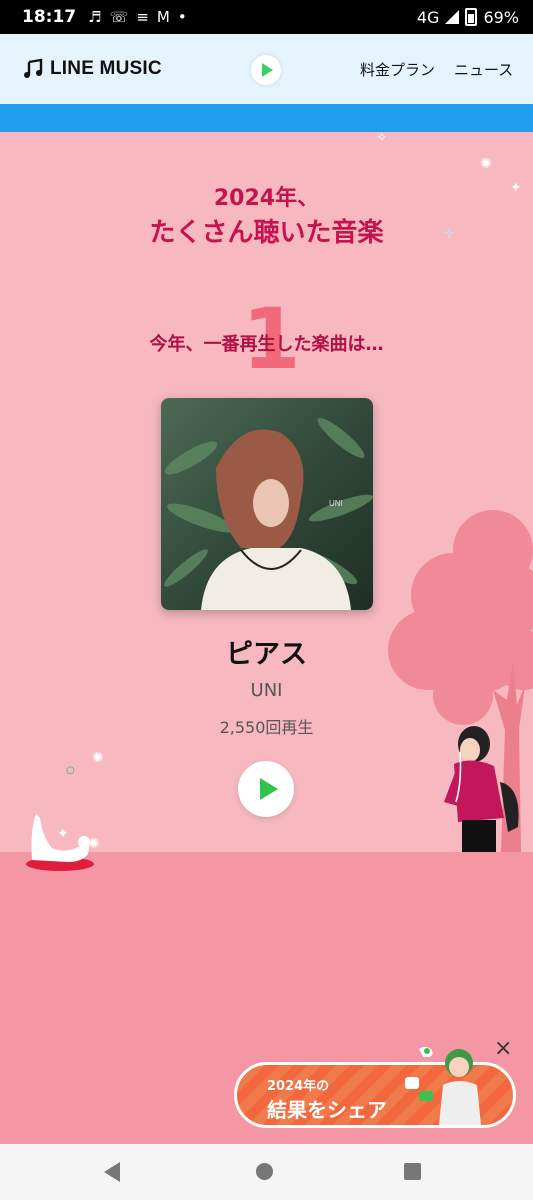 Image resolution: width=533 pixels, height=1200 pixels. I want to click on recap-year: 2024年、, so click(266, 198).